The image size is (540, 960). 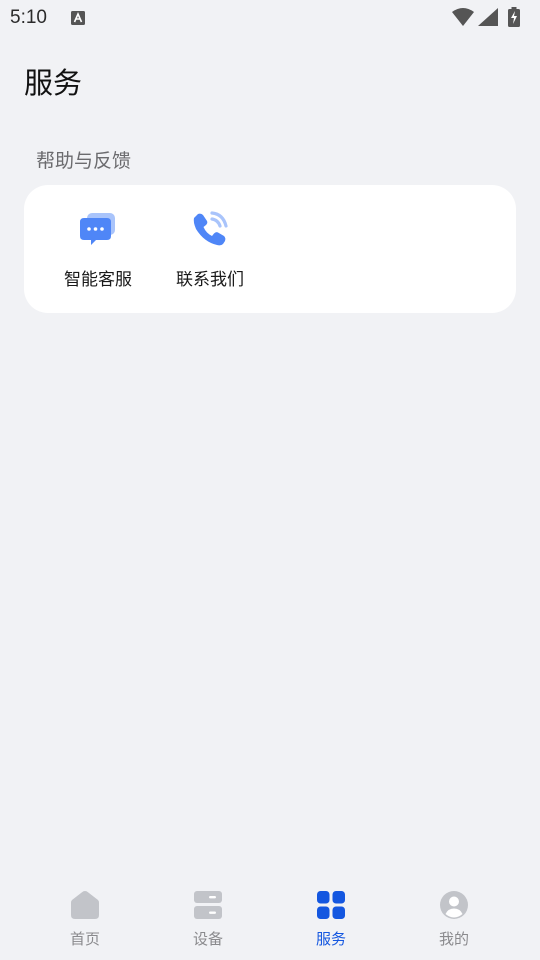 What do you see at coordinates (514, 17) in the screenshot?
I see `battery-charging-icon` at bounding box center [514, 17].